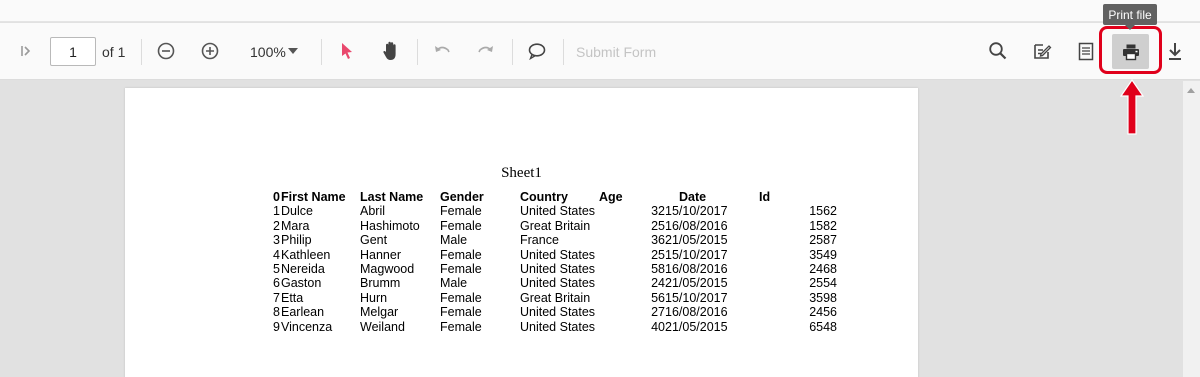 The width and height of the screenshot is (1200, 377). I want to click on cell-id: 2456, so click(823, 312).